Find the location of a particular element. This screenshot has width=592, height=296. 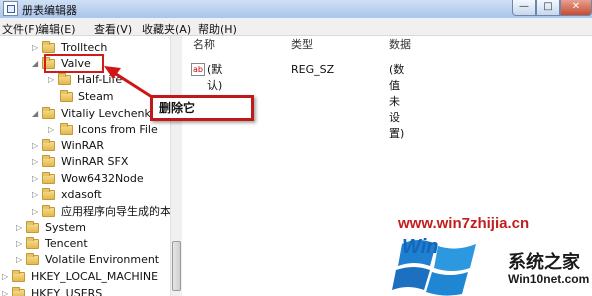

value-type: REG_SZ is located at coordinates (313, 69).